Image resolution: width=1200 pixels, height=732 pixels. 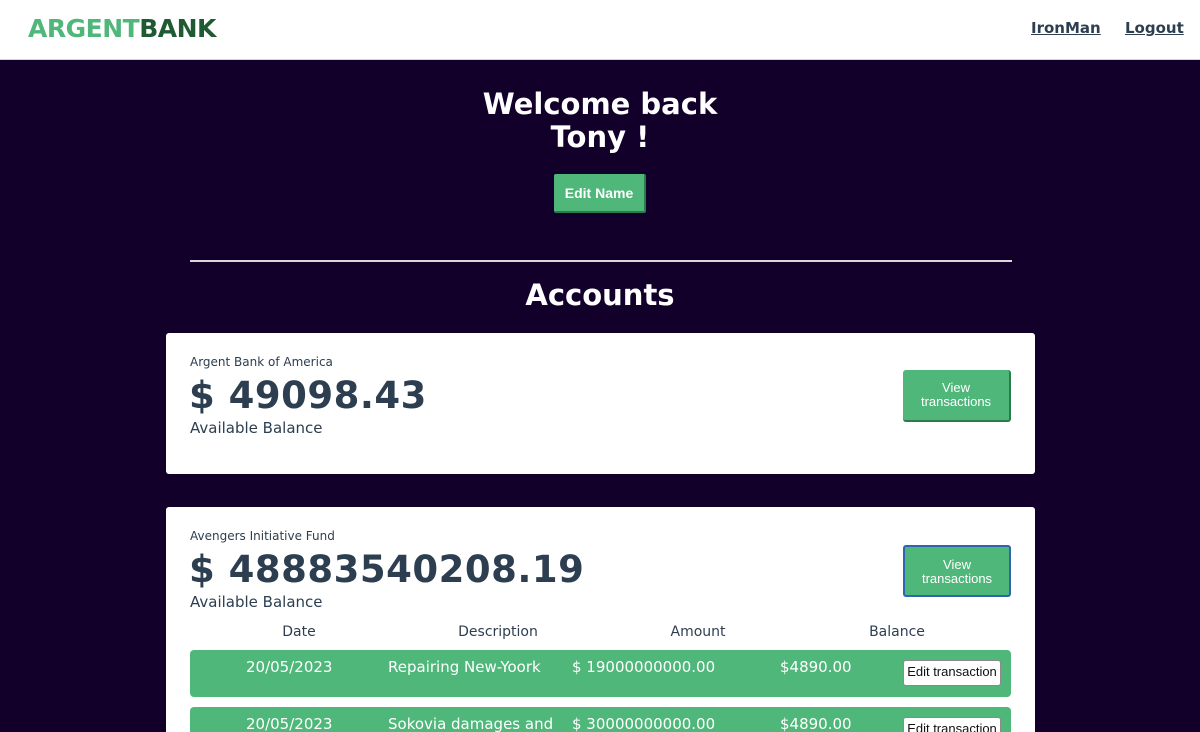 What do you see at coordinates (177, 28) in the screenshot?
I see `logo-text-bank: BANK` at bounding box center [177, 28].